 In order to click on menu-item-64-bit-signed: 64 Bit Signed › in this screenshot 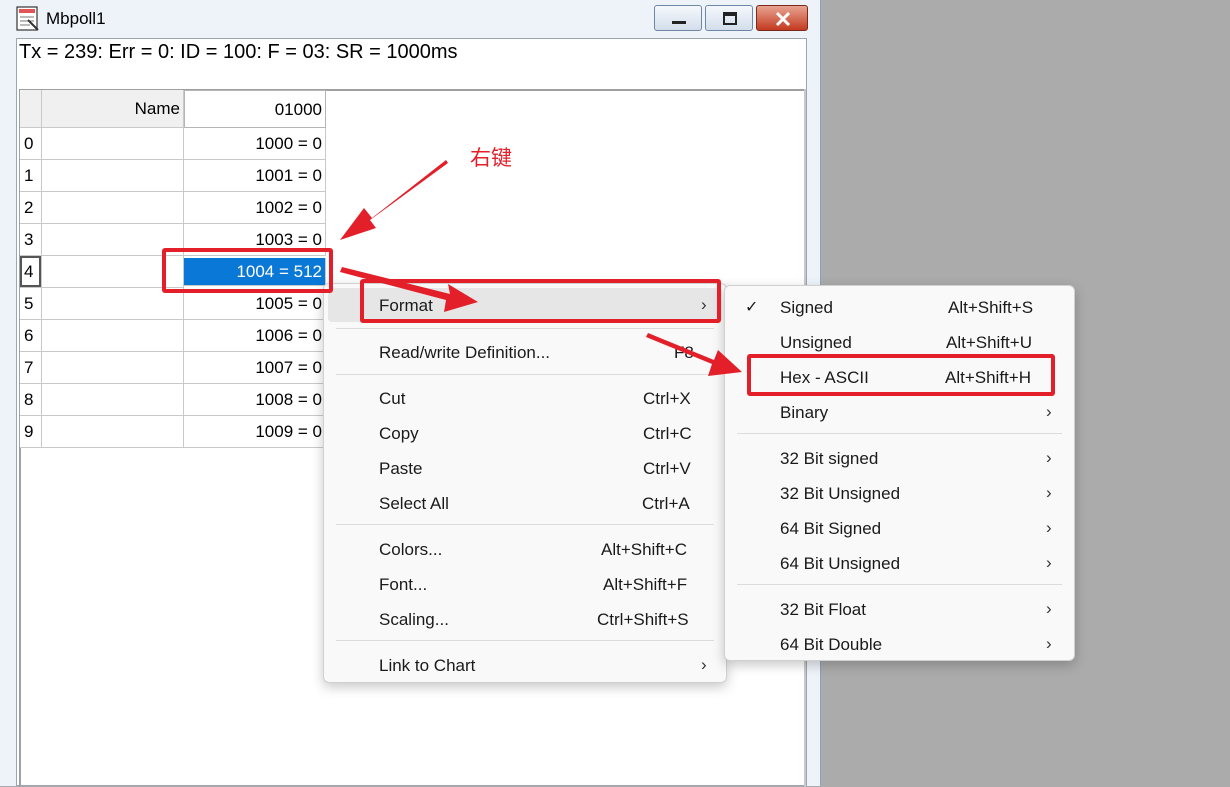, I will do `click(899, 528)`.